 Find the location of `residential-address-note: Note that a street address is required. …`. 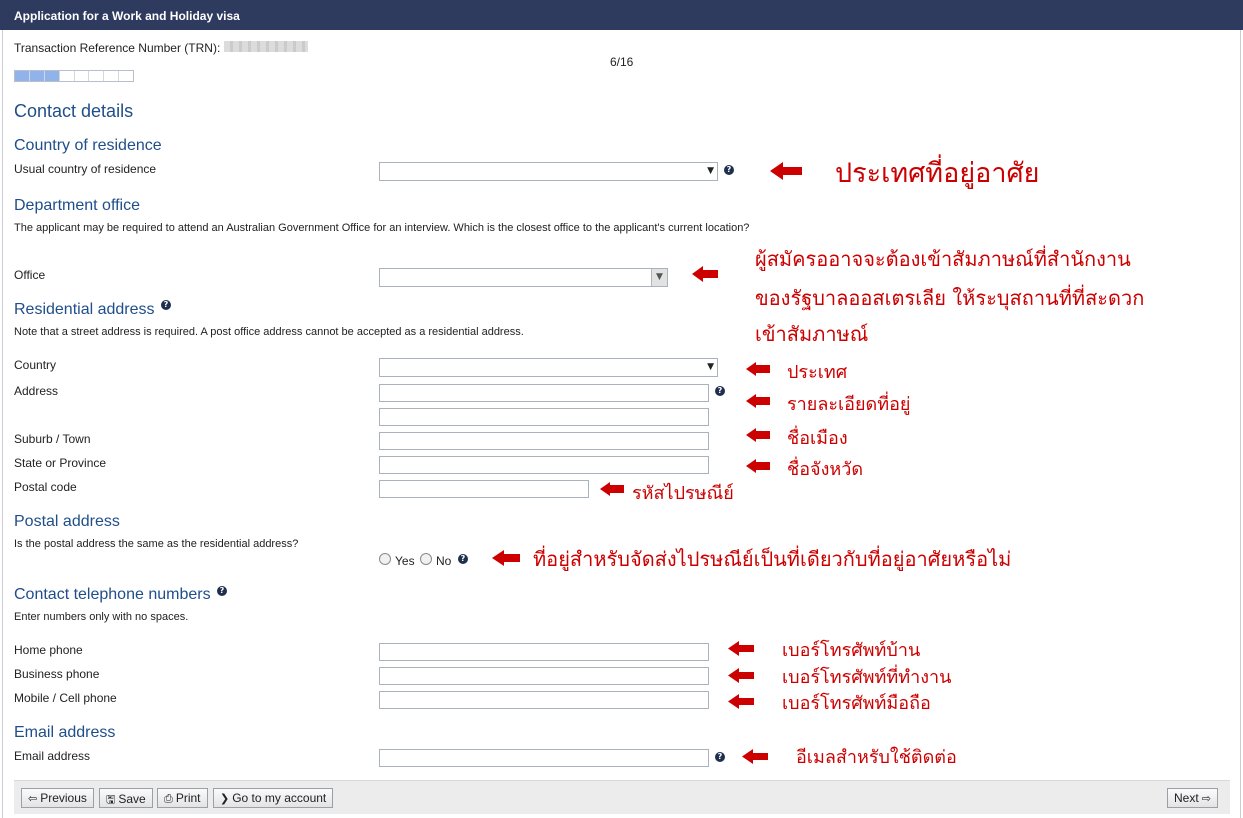

residential-address-note: Note that a street address is required. … is located at coordinates (269, 332).